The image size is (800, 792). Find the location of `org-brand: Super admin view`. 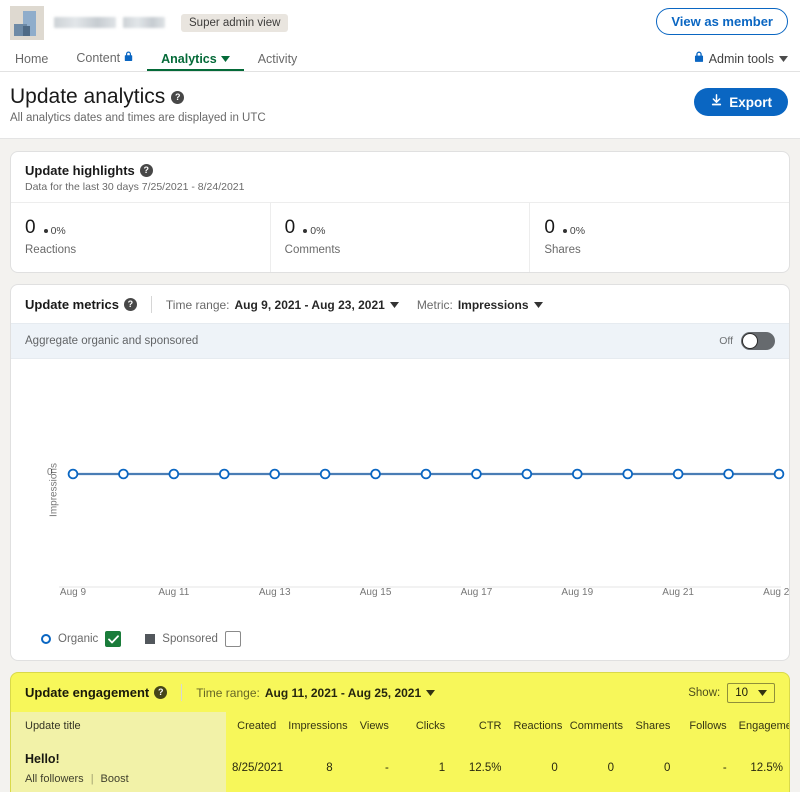

org-brand: Super admin view is located at coordinates (144, 22).